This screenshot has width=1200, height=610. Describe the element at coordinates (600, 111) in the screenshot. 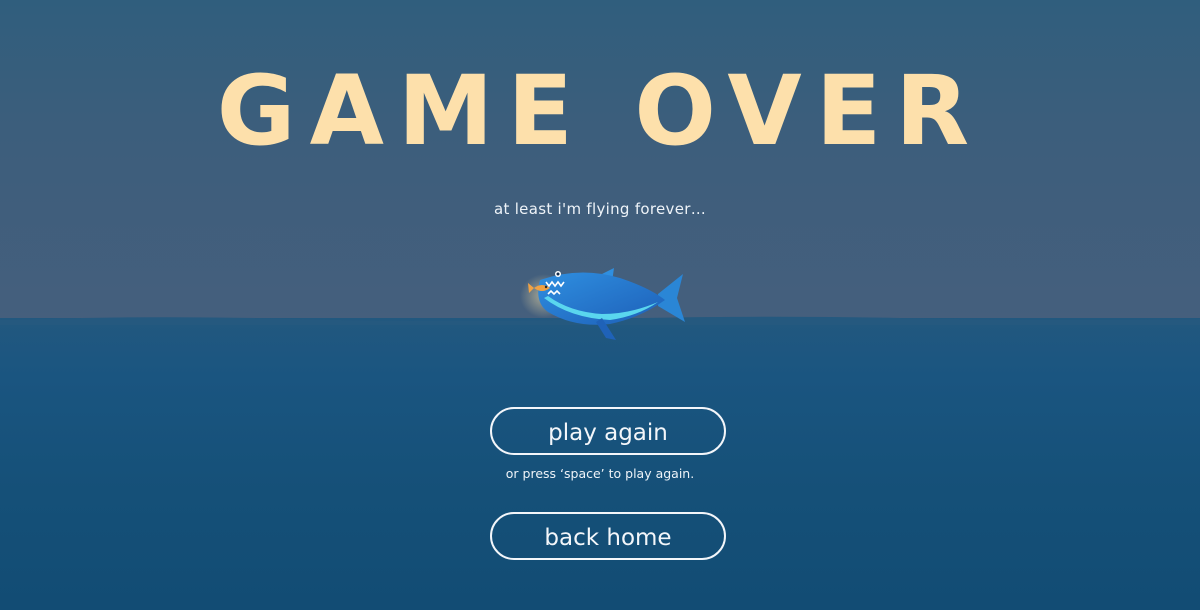

I see `game-over-title: GAME OVER` at that location.